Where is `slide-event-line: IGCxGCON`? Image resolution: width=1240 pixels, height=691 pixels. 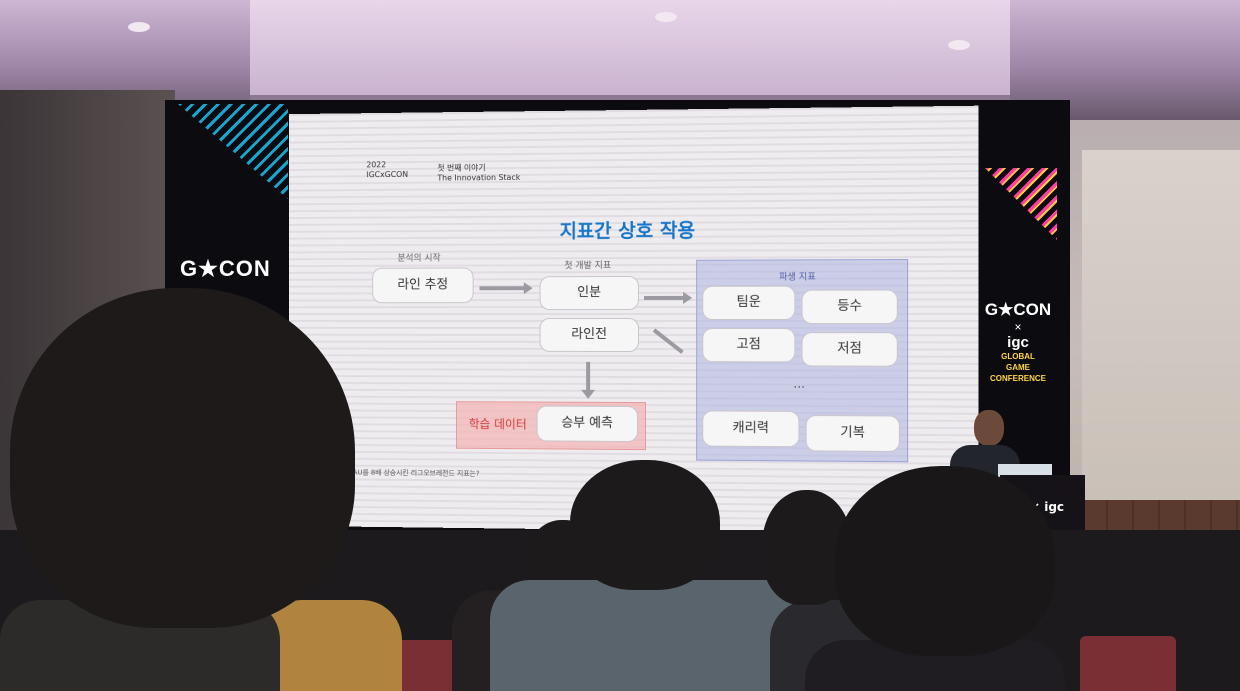
slide-event-line: IGCxGCON is located at coordinates (387, 174).